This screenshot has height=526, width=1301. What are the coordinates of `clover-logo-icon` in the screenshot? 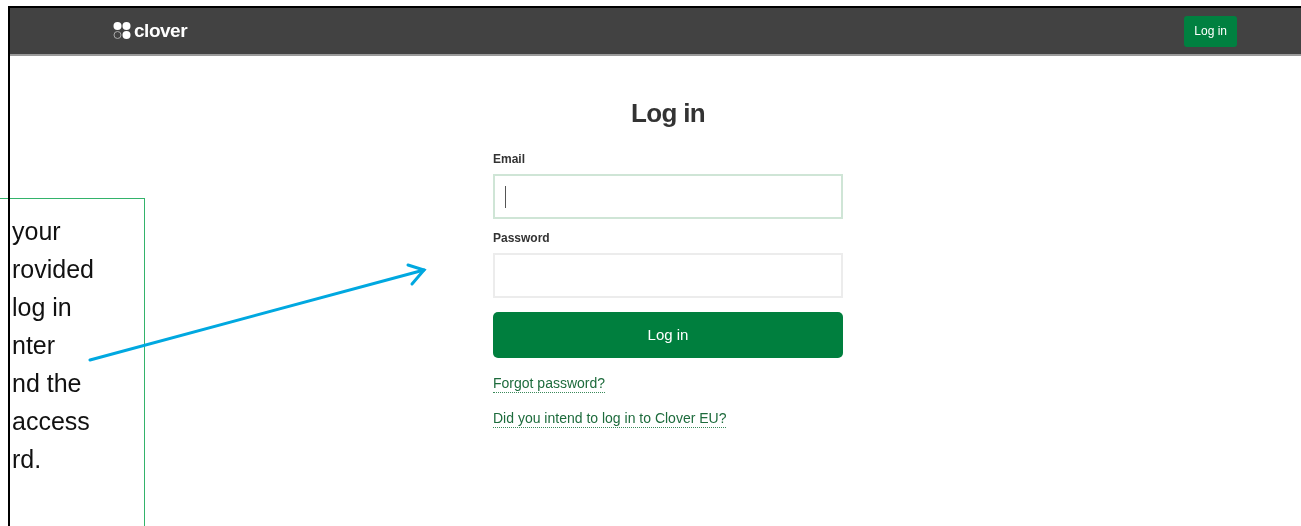 It's located at (122, 31).